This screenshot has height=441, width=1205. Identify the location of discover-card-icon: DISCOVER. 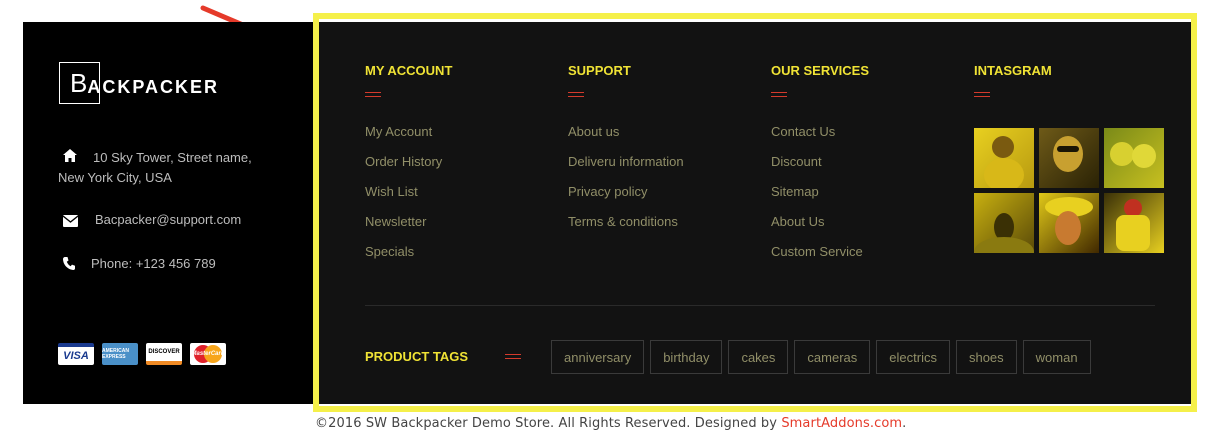
(164, 354).